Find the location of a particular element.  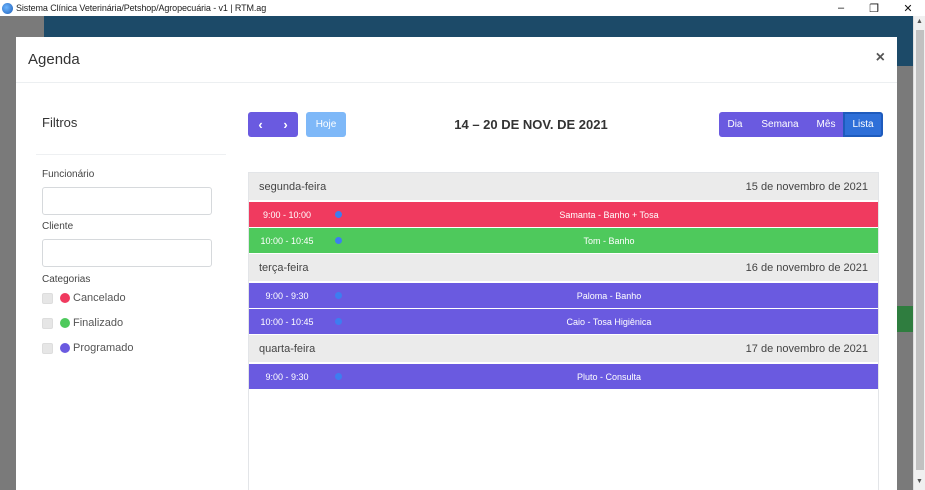

category-filter-item: Finalizado is located at coordinates (82, 323).